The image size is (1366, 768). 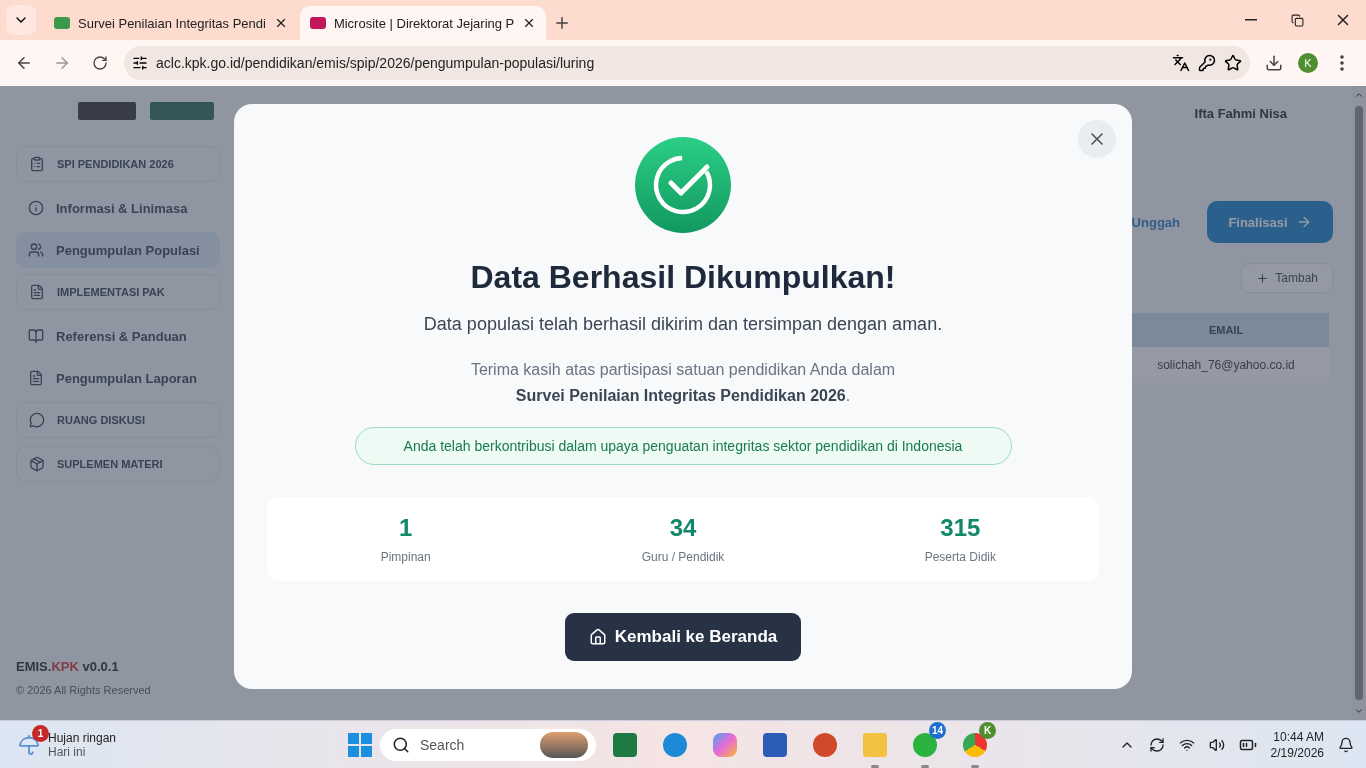 I want to click on taskbar-search: Search, so click(x=488, y=744).